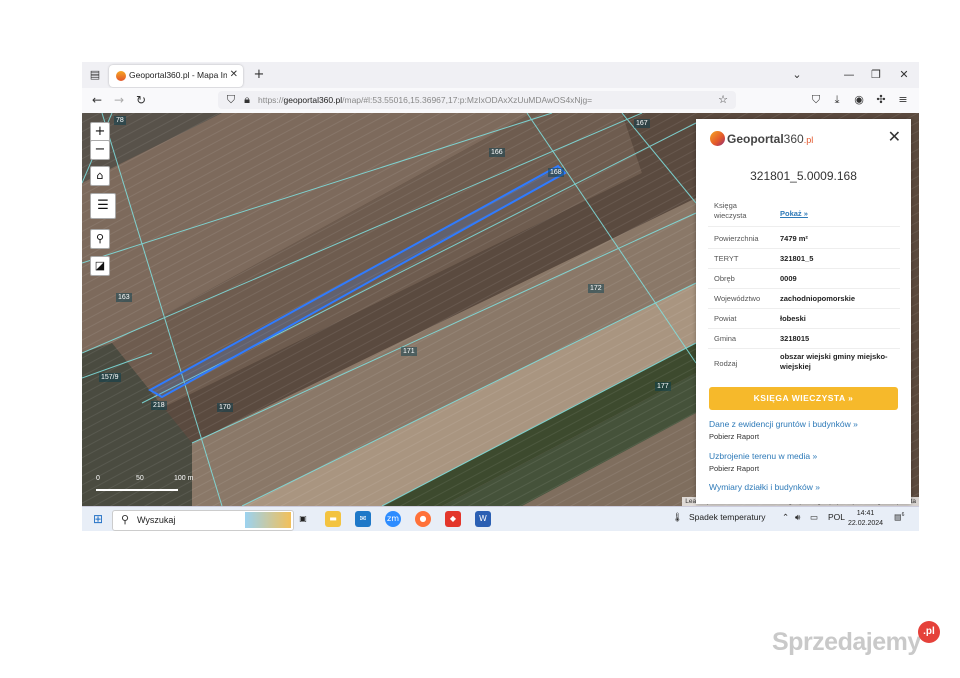 The height and width of the screenshot is (678, 960). Describe the element at coordinates (247, 100) in the screenshot. I see `lock-icon: 🔒︎` at that location.